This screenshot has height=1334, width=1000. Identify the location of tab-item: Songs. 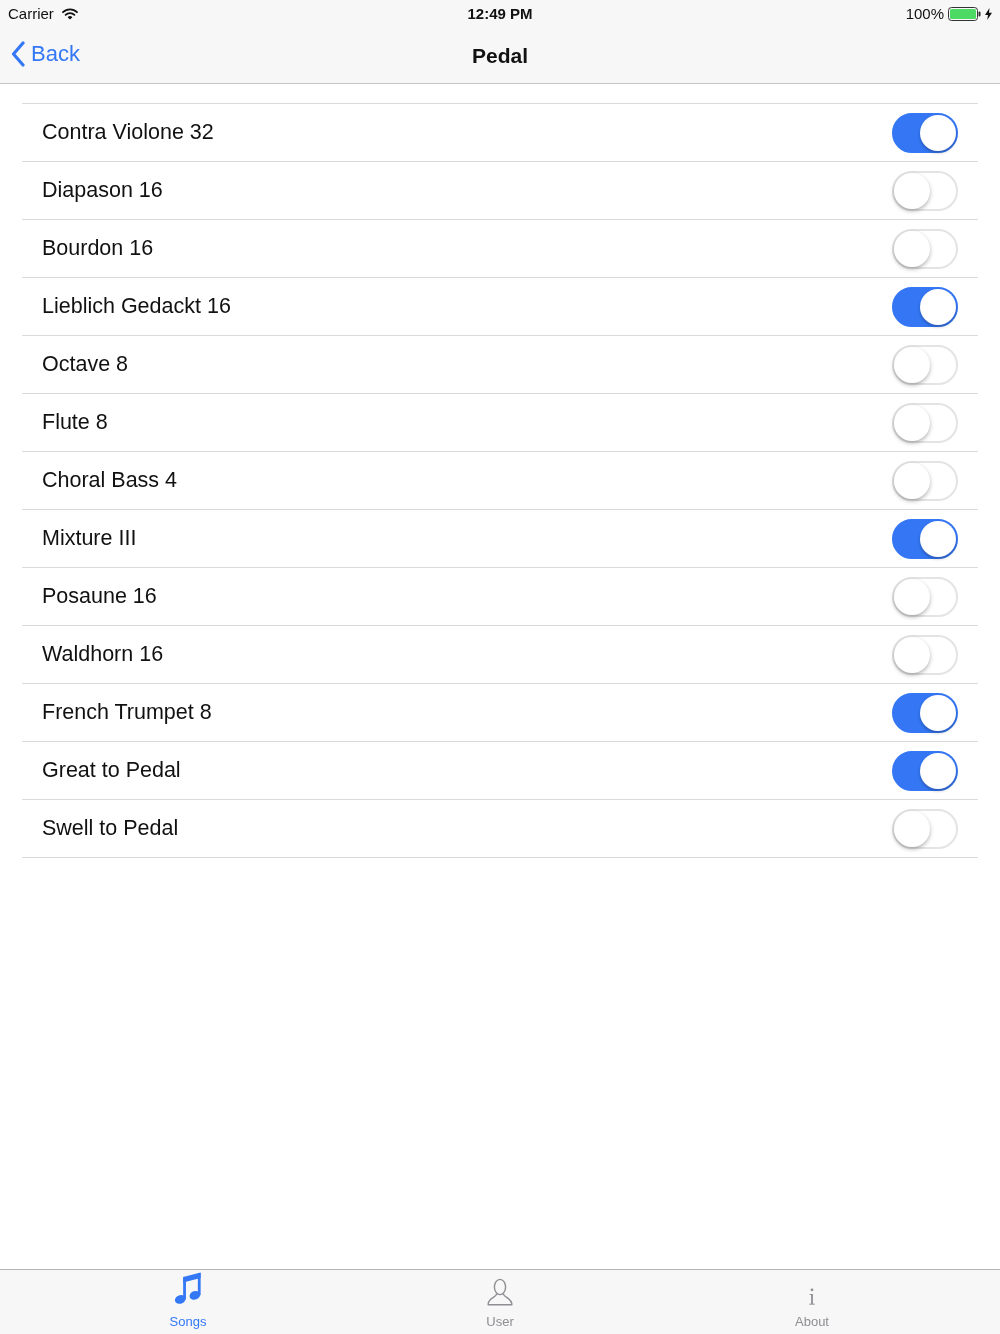
(188, 1302).